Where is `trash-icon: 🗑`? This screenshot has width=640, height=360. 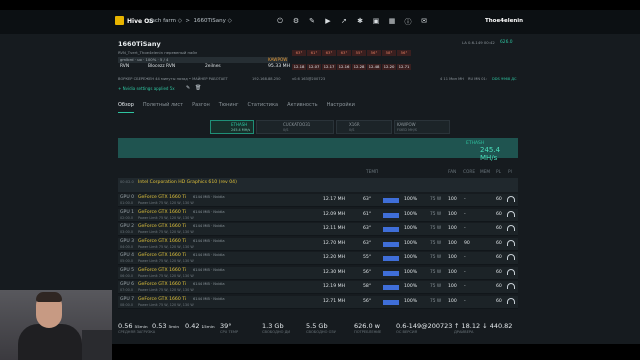
trash-icon: 🗑 is located at coordinates (198, 88).